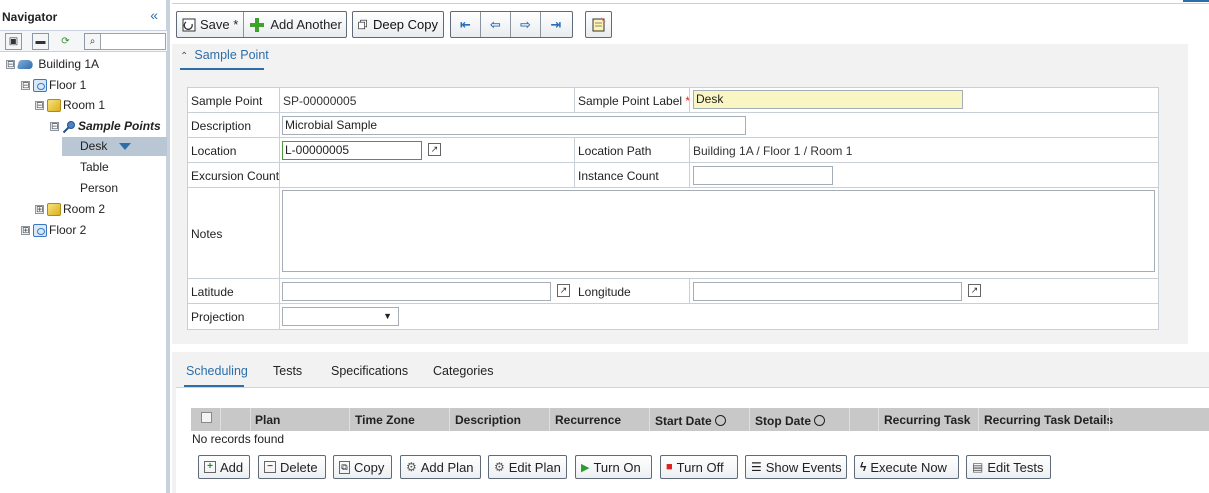 The image size is (1209, 493). Describe the element at coordinates (92, 41) in the screenshot. I see `search-icon: ⌕` at that location.